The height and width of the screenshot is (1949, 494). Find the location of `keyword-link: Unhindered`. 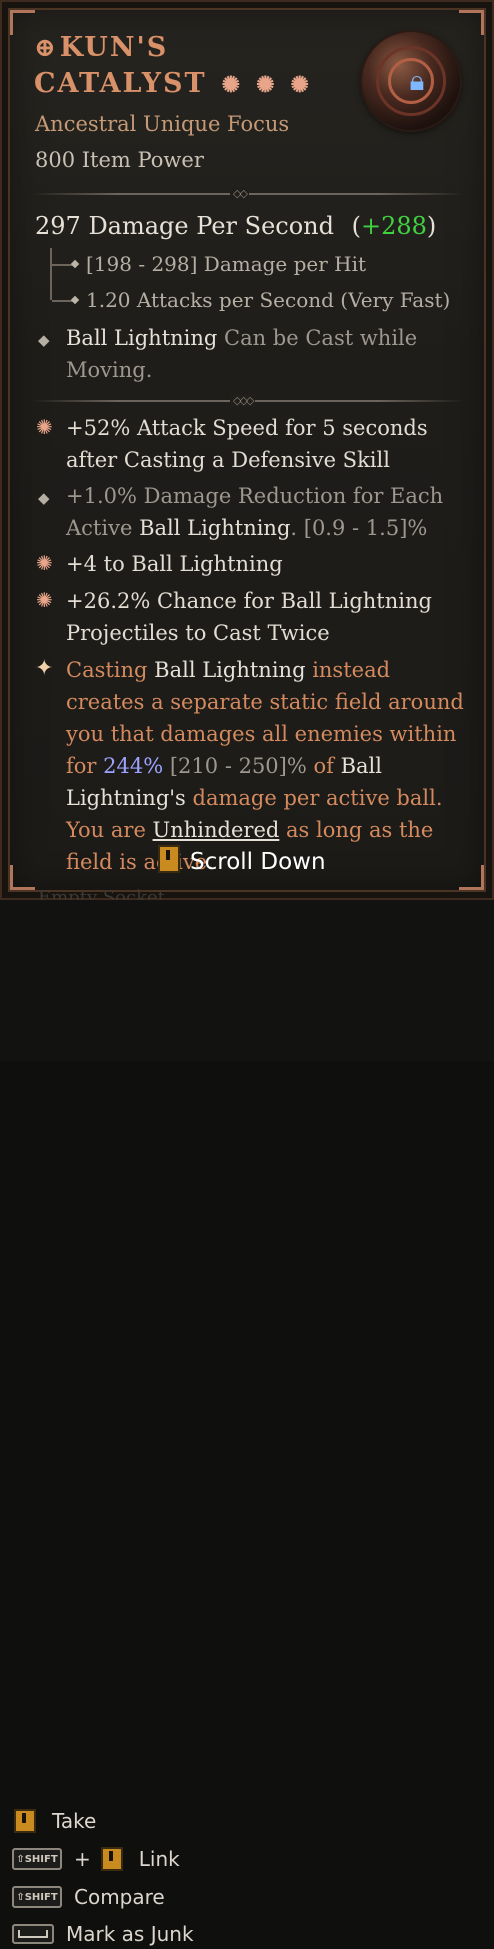

keyword-link: Unhindered is located at coordinates (216, 830).